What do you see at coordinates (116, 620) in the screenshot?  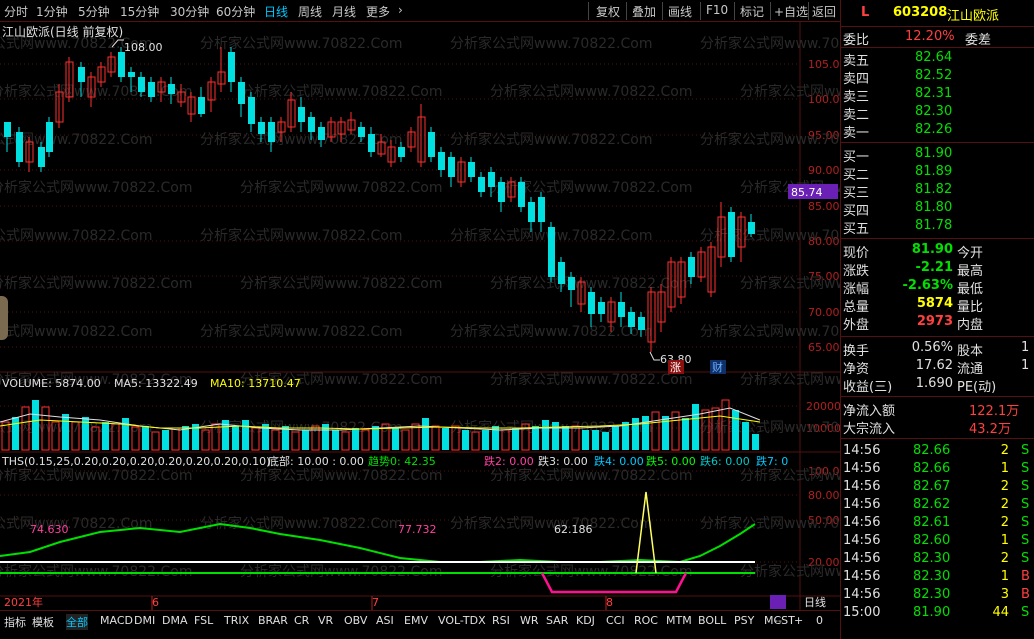 I see `indicator-tab: MACD` at bounding box center [116, 620].